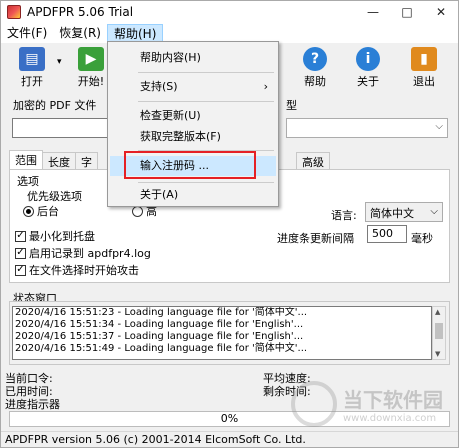 Image resolution: width=459 pixels, height=448 pixels. Describe the element at coordinates (424, 59) in the screenshot. I see `exit-door-icon: ▮` at that location.